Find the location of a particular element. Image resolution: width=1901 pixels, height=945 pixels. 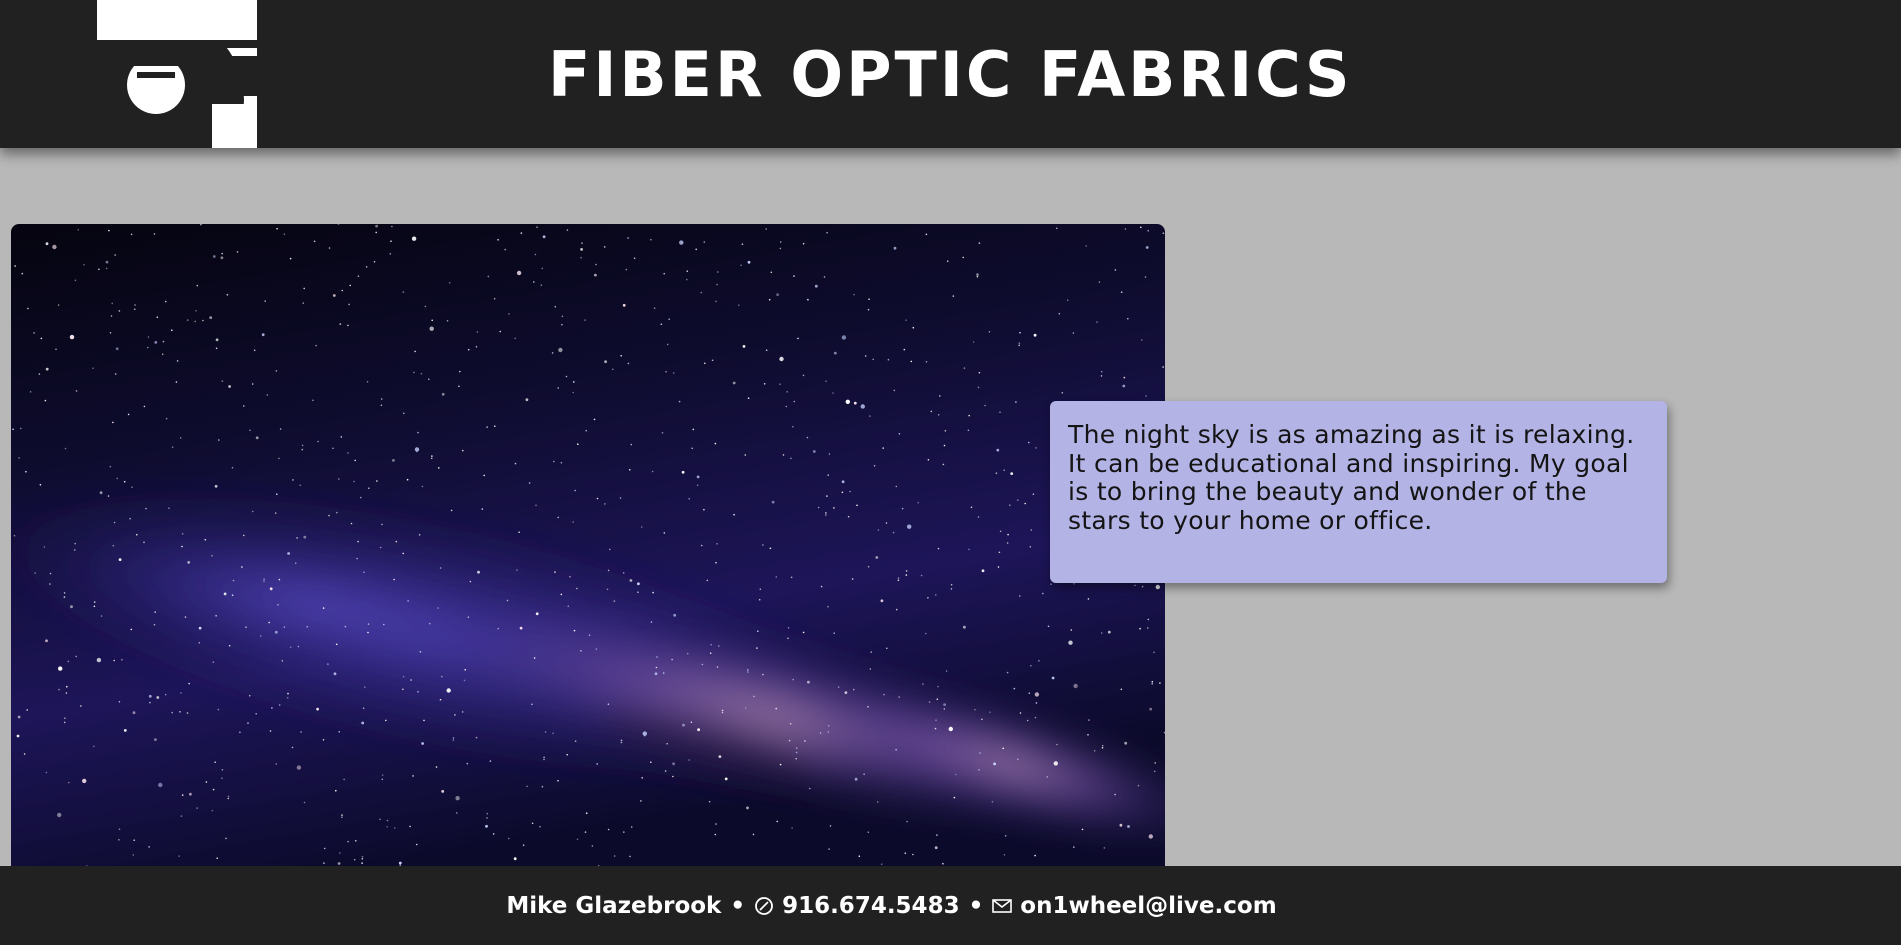

site-title: FIBER OPTIC FABRICS is located at coordinates (950, 74).